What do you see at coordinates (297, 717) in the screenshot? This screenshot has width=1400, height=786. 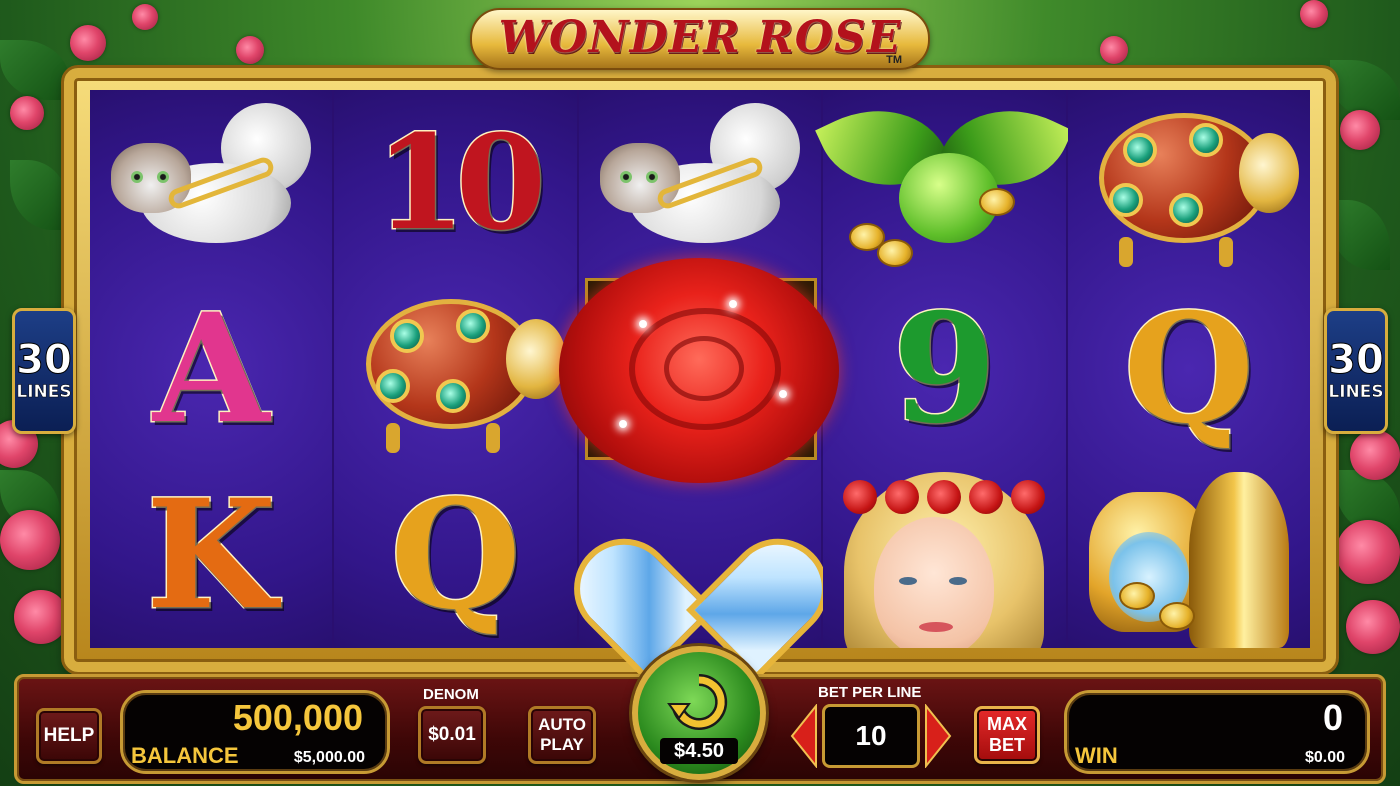 I see `balance-credits: 500,000` at bounding box center [297, 717].